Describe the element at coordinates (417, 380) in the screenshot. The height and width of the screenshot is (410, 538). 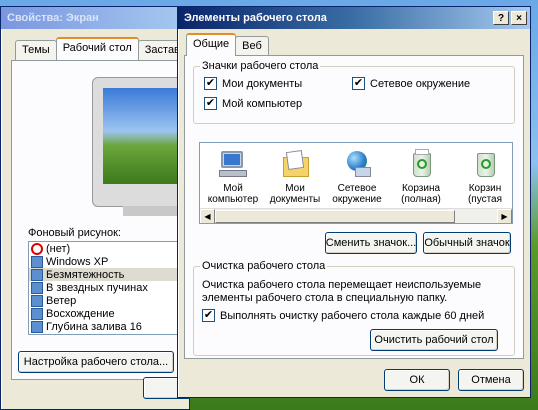
I see `ok-button: ОК` at that location.